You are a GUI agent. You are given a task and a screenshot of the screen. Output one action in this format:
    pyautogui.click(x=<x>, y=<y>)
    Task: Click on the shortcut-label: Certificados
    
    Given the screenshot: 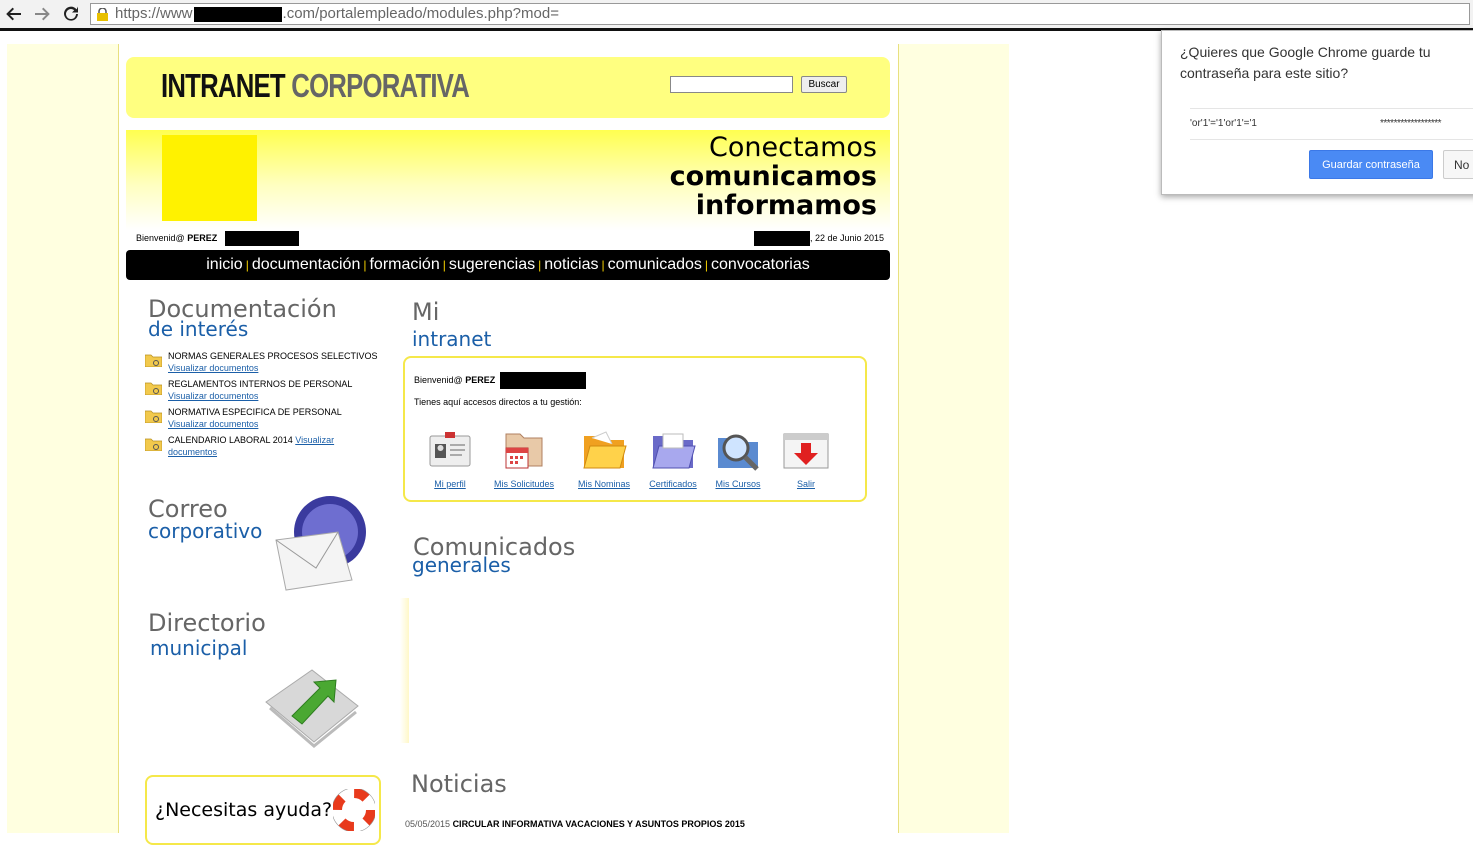 What is the action you would take?
    pyautogui.click(x=673, y=484)
    